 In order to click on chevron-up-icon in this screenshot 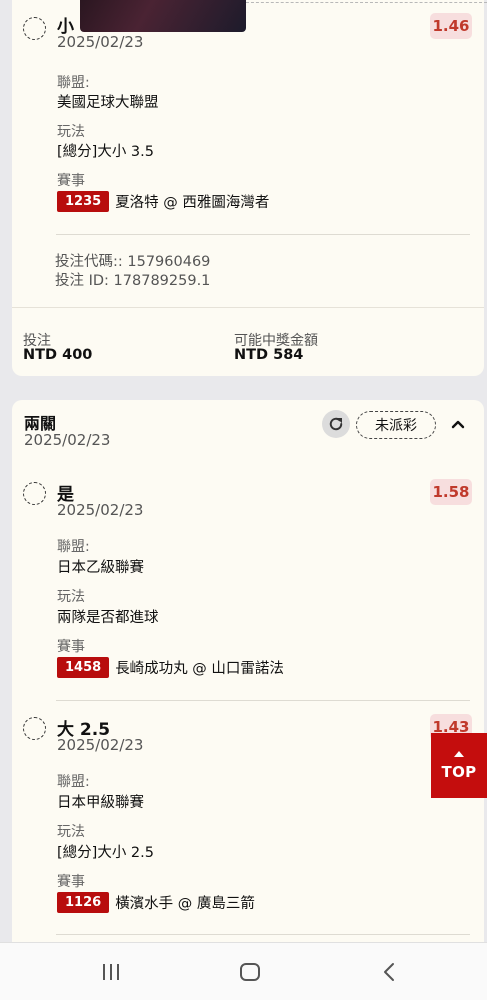, I will do `click(458, 424)`.